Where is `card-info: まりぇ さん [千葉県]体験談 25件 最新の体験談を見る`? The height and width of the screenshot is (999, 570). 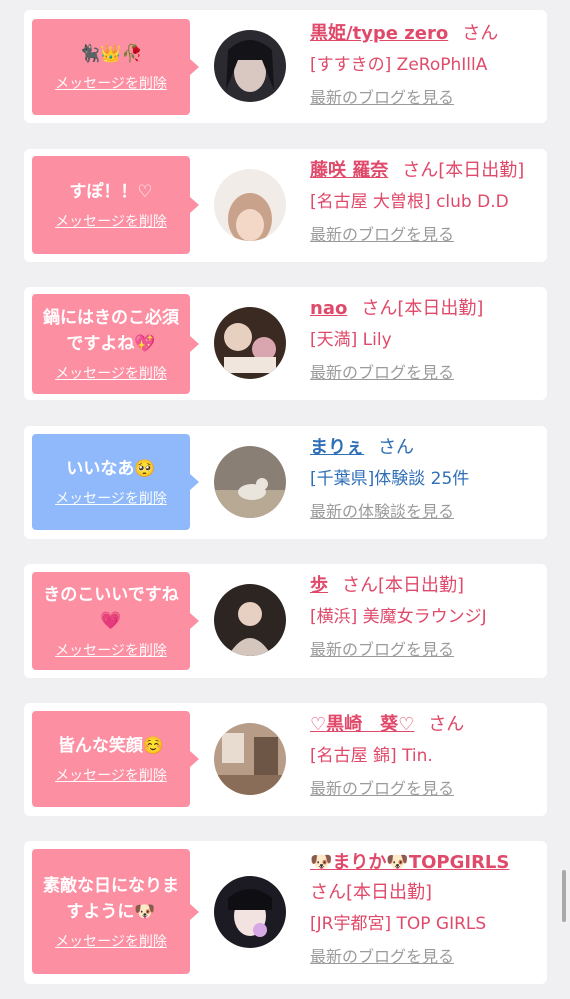
card-info: まりぇ さん [千葉県]体験談 25件 最新の体験談を見る is located at coordinates (424, 478).